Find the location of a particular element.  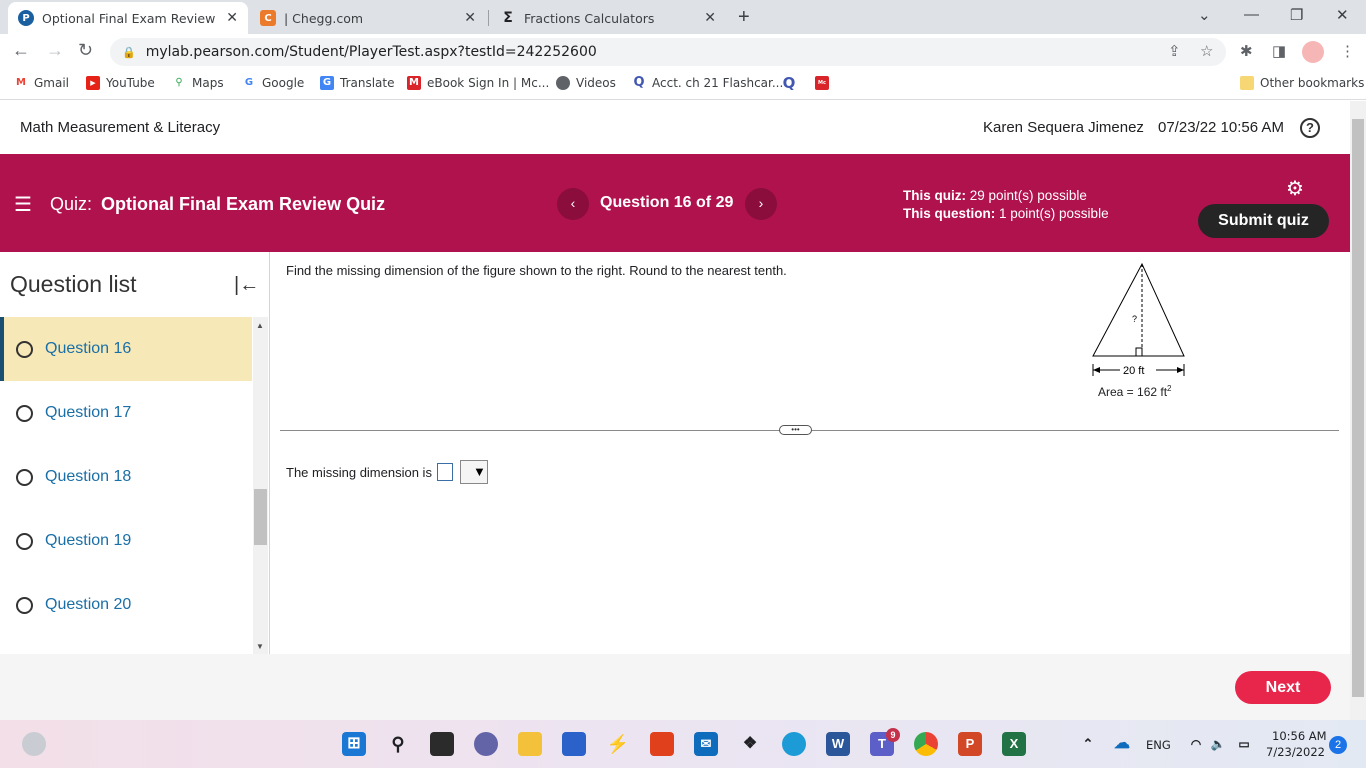

scroll-up-icon: ▲ is located at coordinates (260, 325).